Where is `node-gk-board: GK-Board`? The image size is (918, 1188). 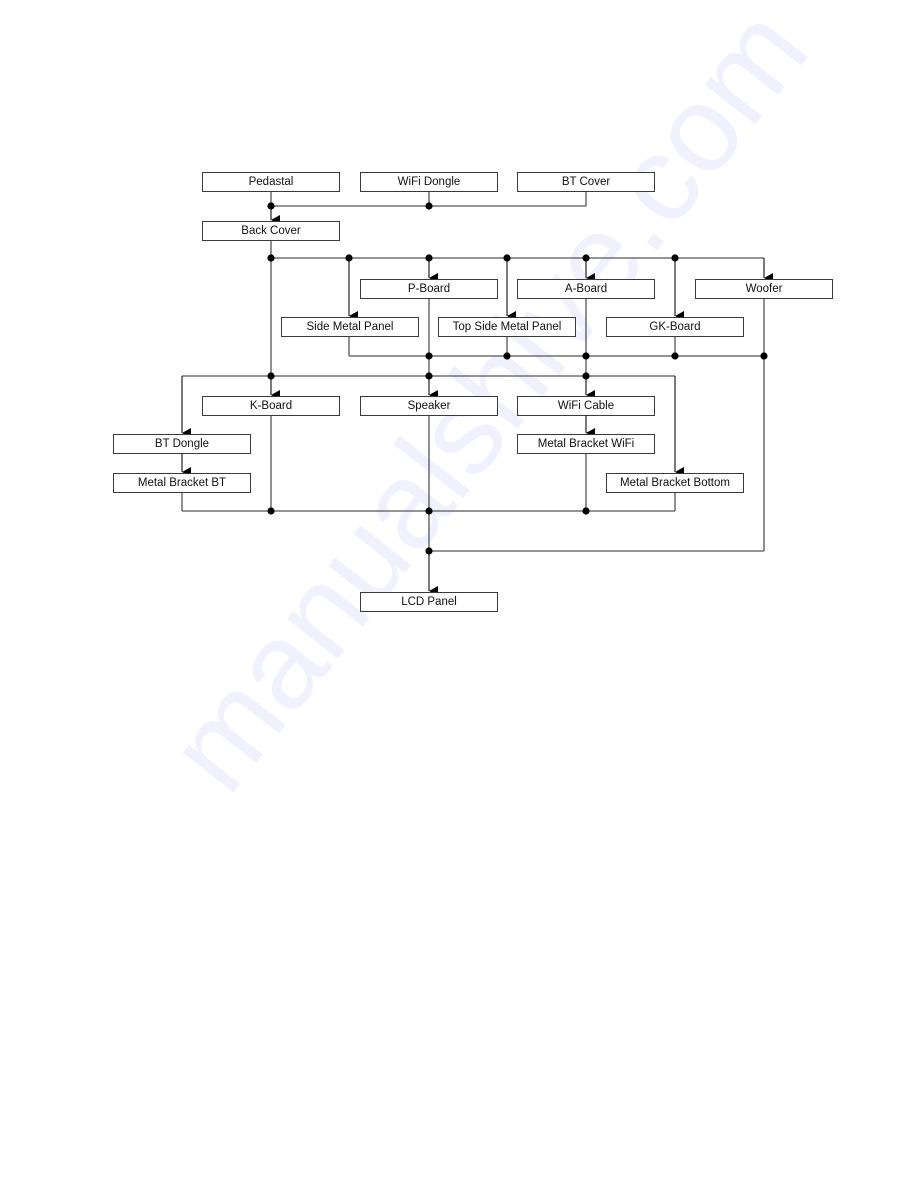 node-gk-board: GK-Board is located at coordinates (675, 327).